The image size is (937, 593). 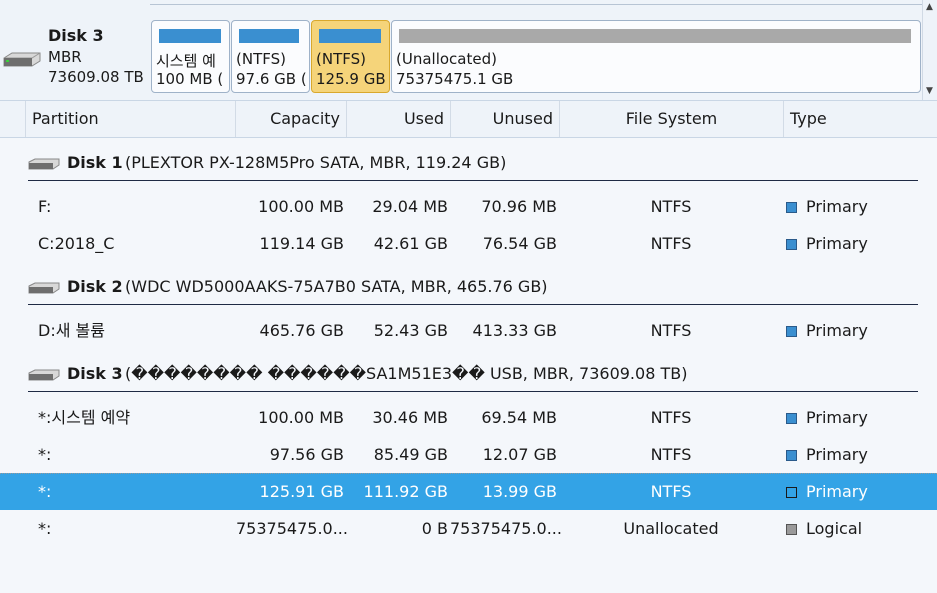 I want to click on header-spacer, so click(x=13, y=119).